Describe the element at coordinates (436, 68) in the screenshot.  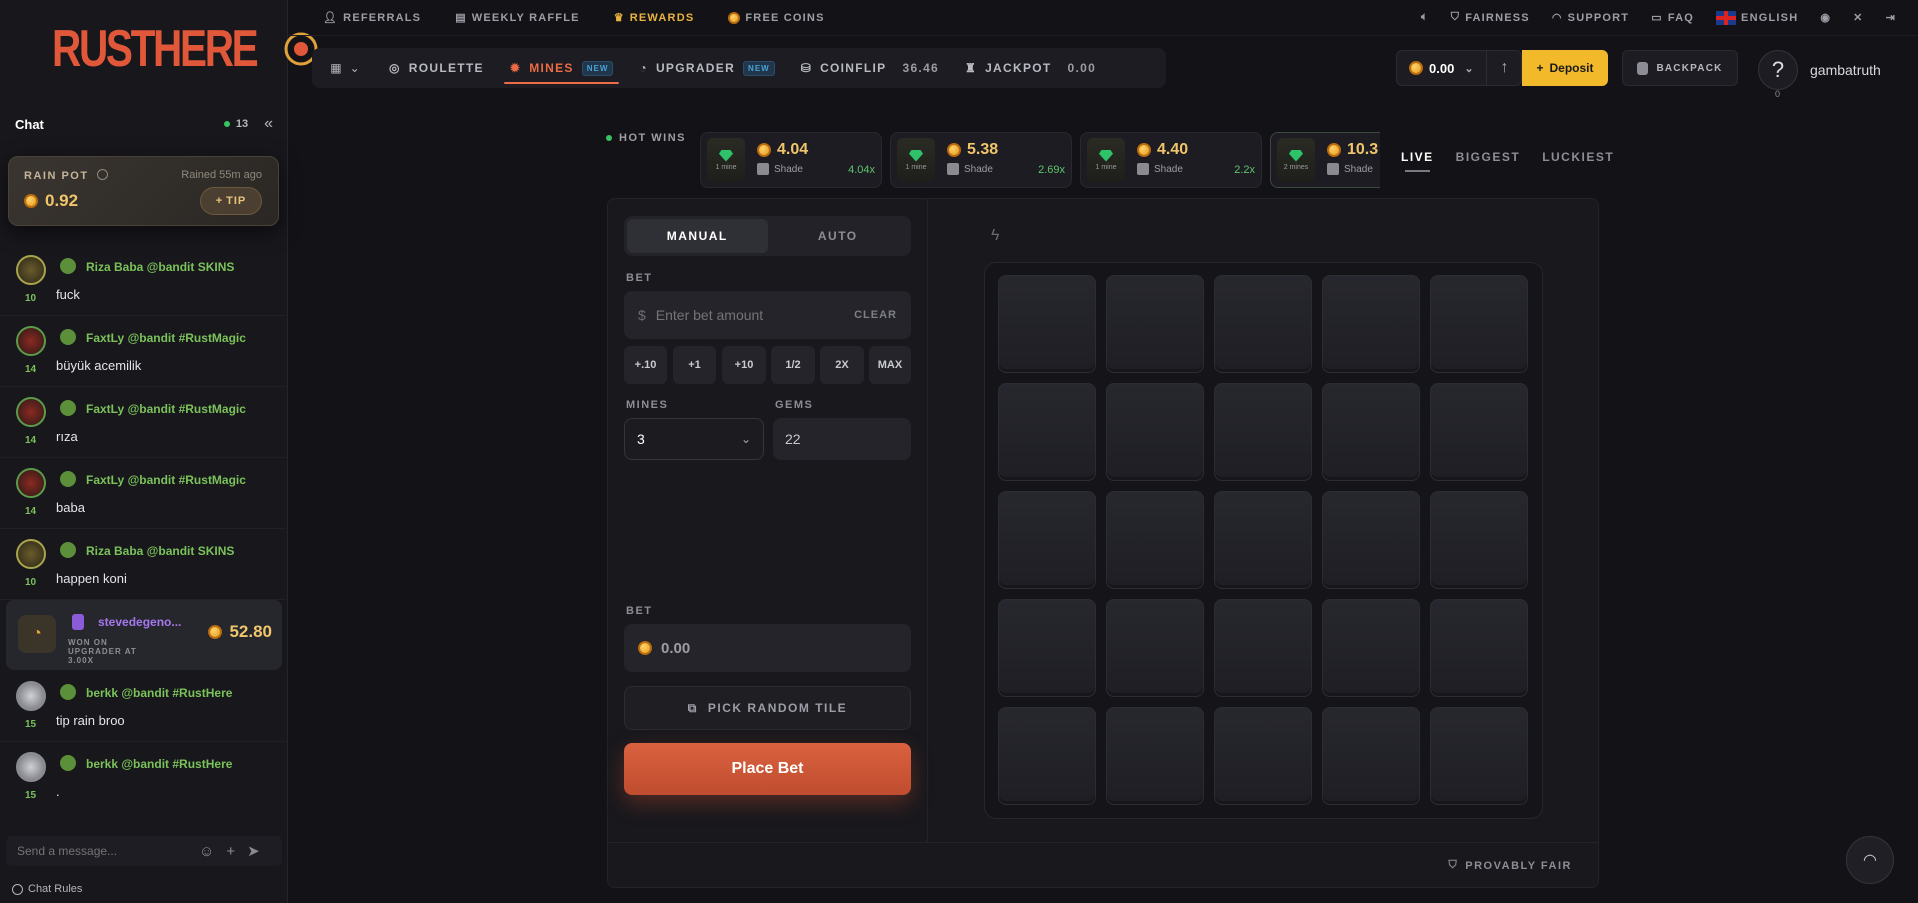
I see `nav-roulette: ◎ ROULETTE` at that location.